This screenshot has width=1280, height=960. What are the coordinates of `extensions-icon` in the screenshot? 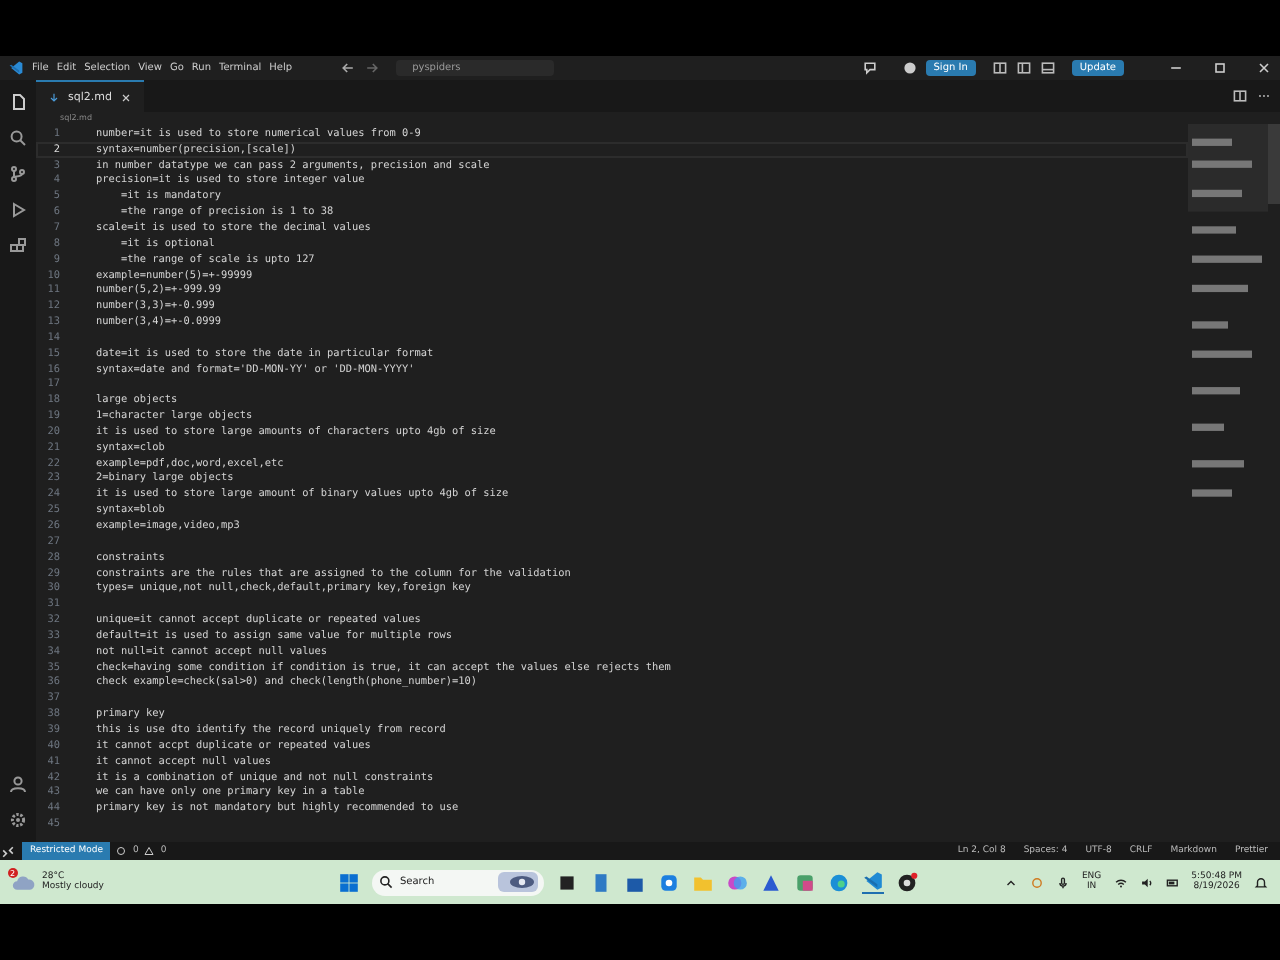 It's located at (18, 246).